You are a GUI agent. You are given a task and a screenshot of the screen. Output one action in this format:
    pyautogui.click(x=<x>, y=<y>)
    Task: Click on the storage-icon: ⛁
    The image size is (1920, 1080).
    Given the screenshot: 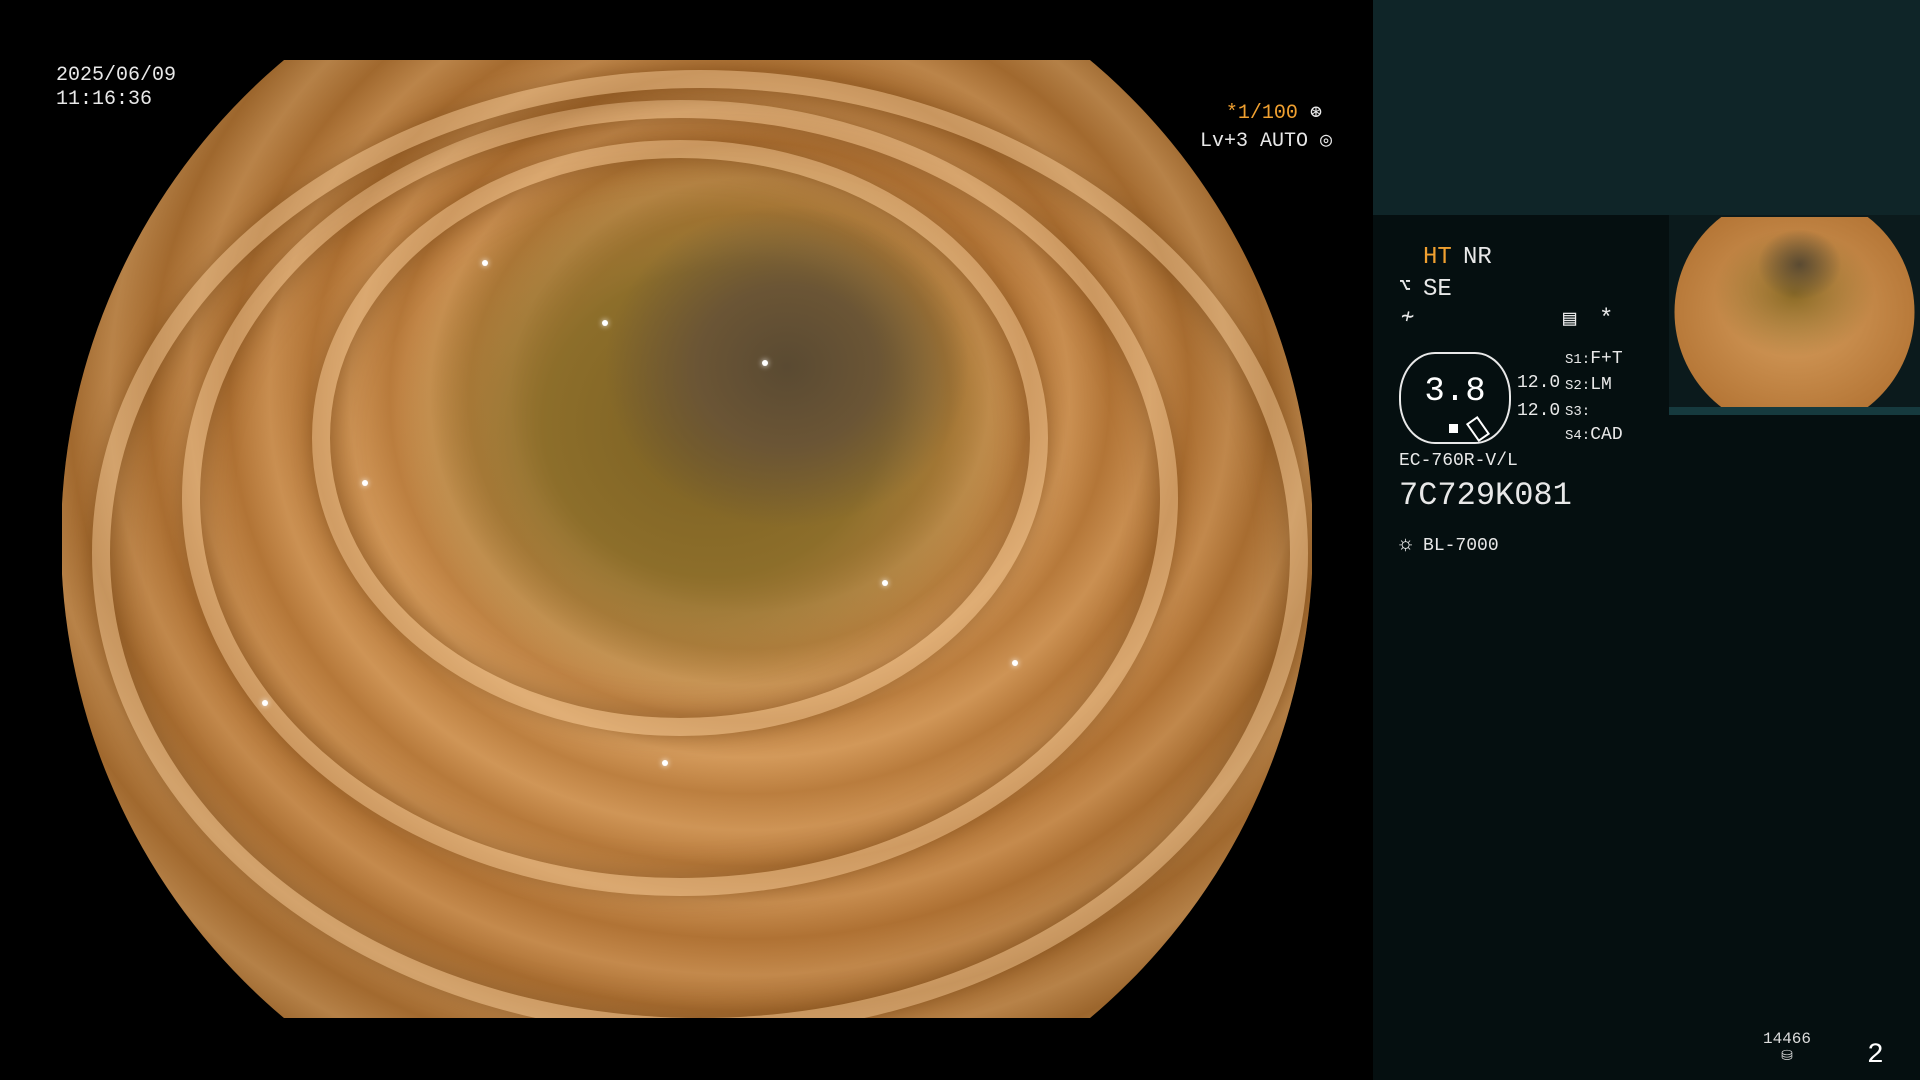 What is the action you would take?
    pyautogui.click(x=1787, y=1057)
    